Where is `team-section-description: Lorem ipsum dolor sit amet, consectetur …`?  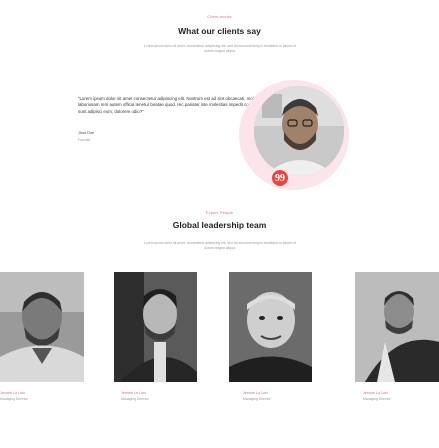
team-section-description: Lorem ipsum dolor sit amet, consectetur … is located at coordinates (220, 245).